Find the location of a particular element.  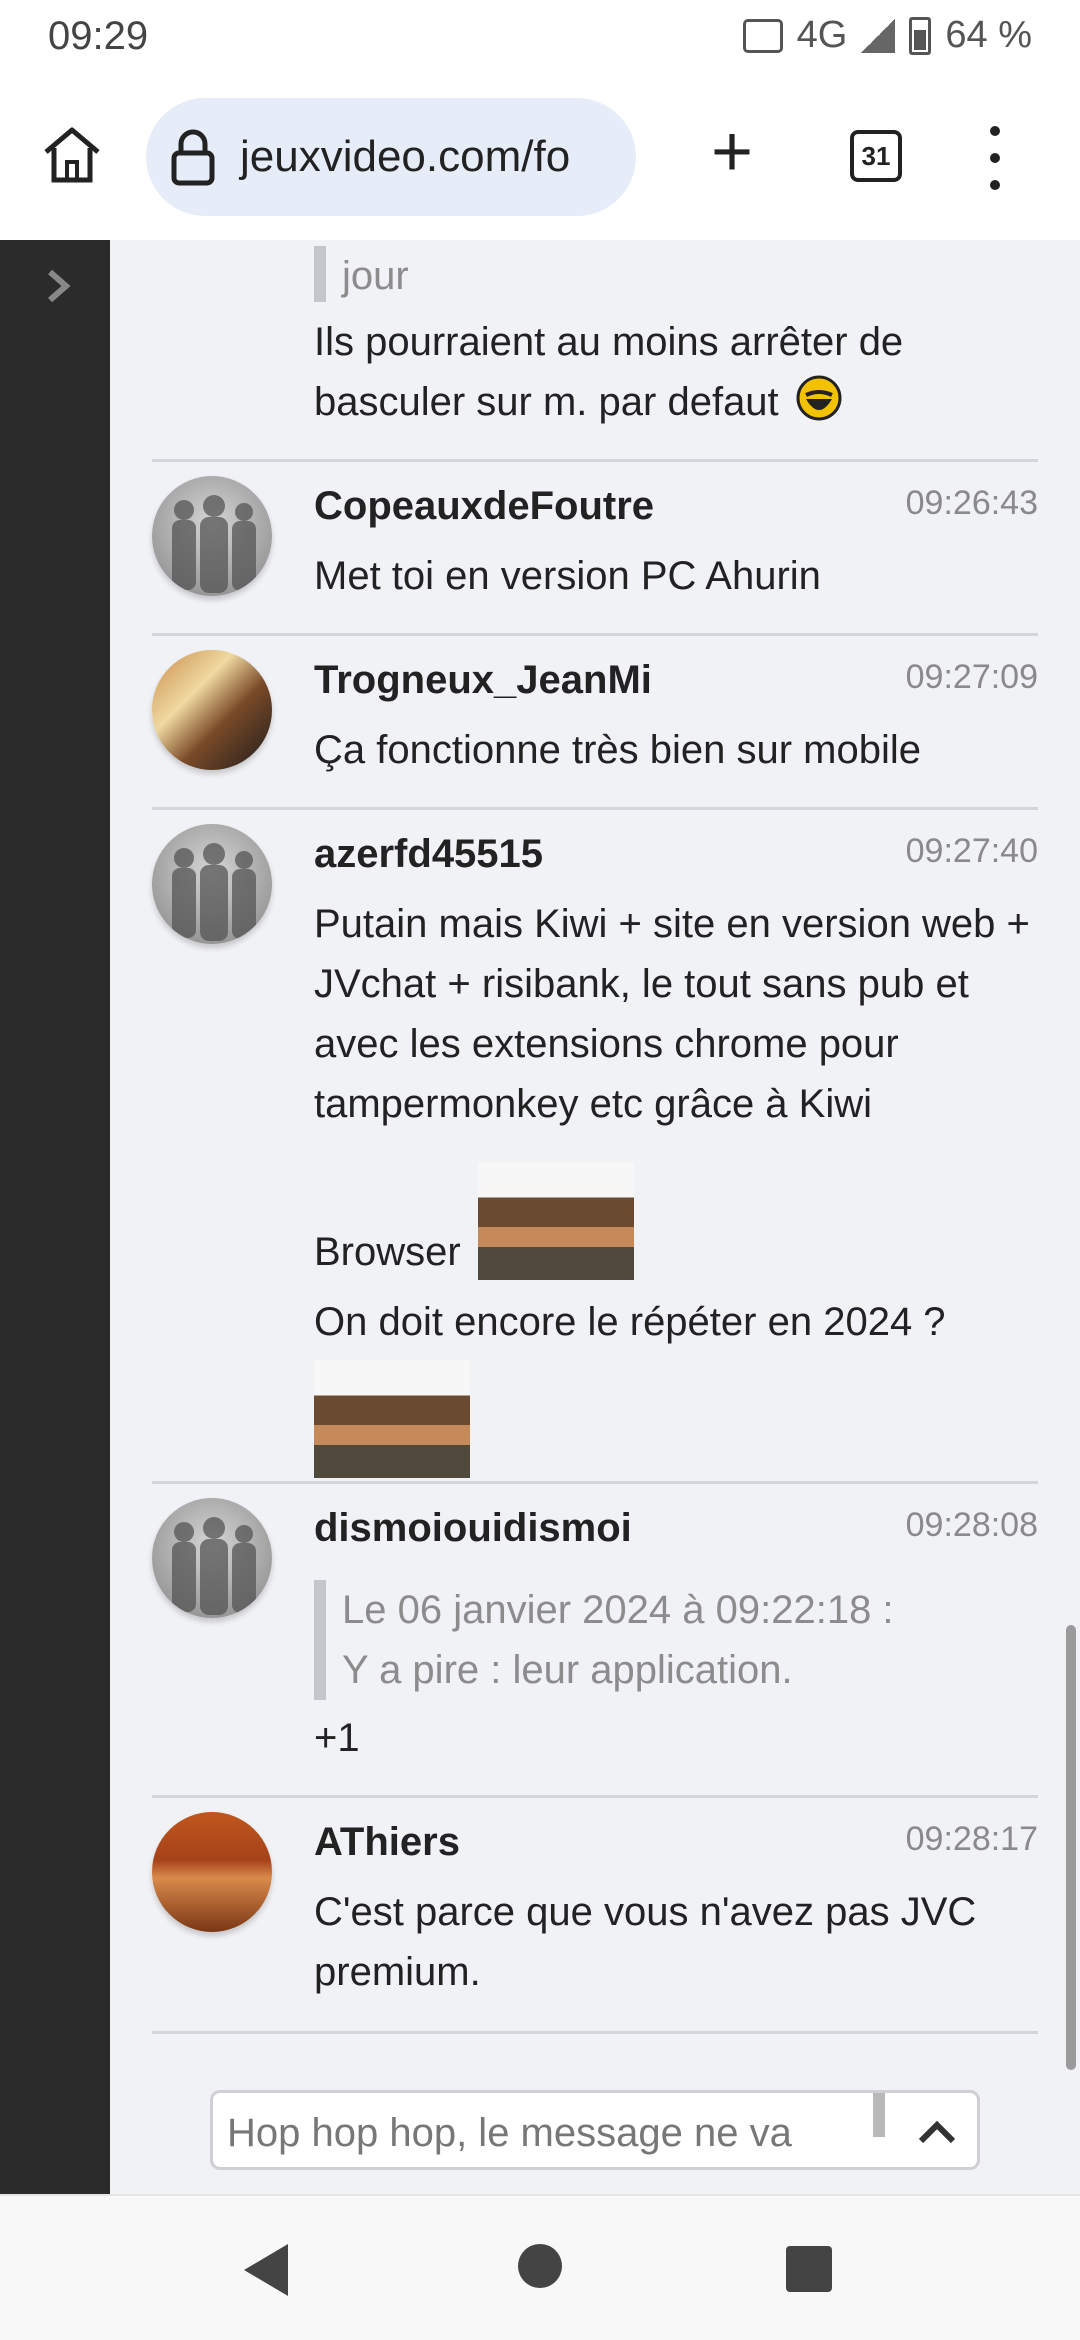

status-time: 09:29 is located at coordinates (98, 36).